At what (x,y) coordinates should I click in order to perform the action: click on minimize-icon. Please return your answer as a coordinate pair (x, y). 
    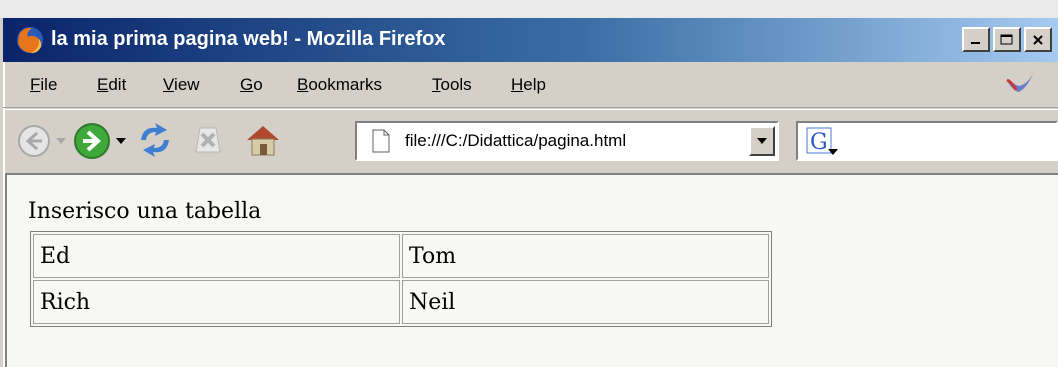
    Looking at the image, I should click on (975, 42).